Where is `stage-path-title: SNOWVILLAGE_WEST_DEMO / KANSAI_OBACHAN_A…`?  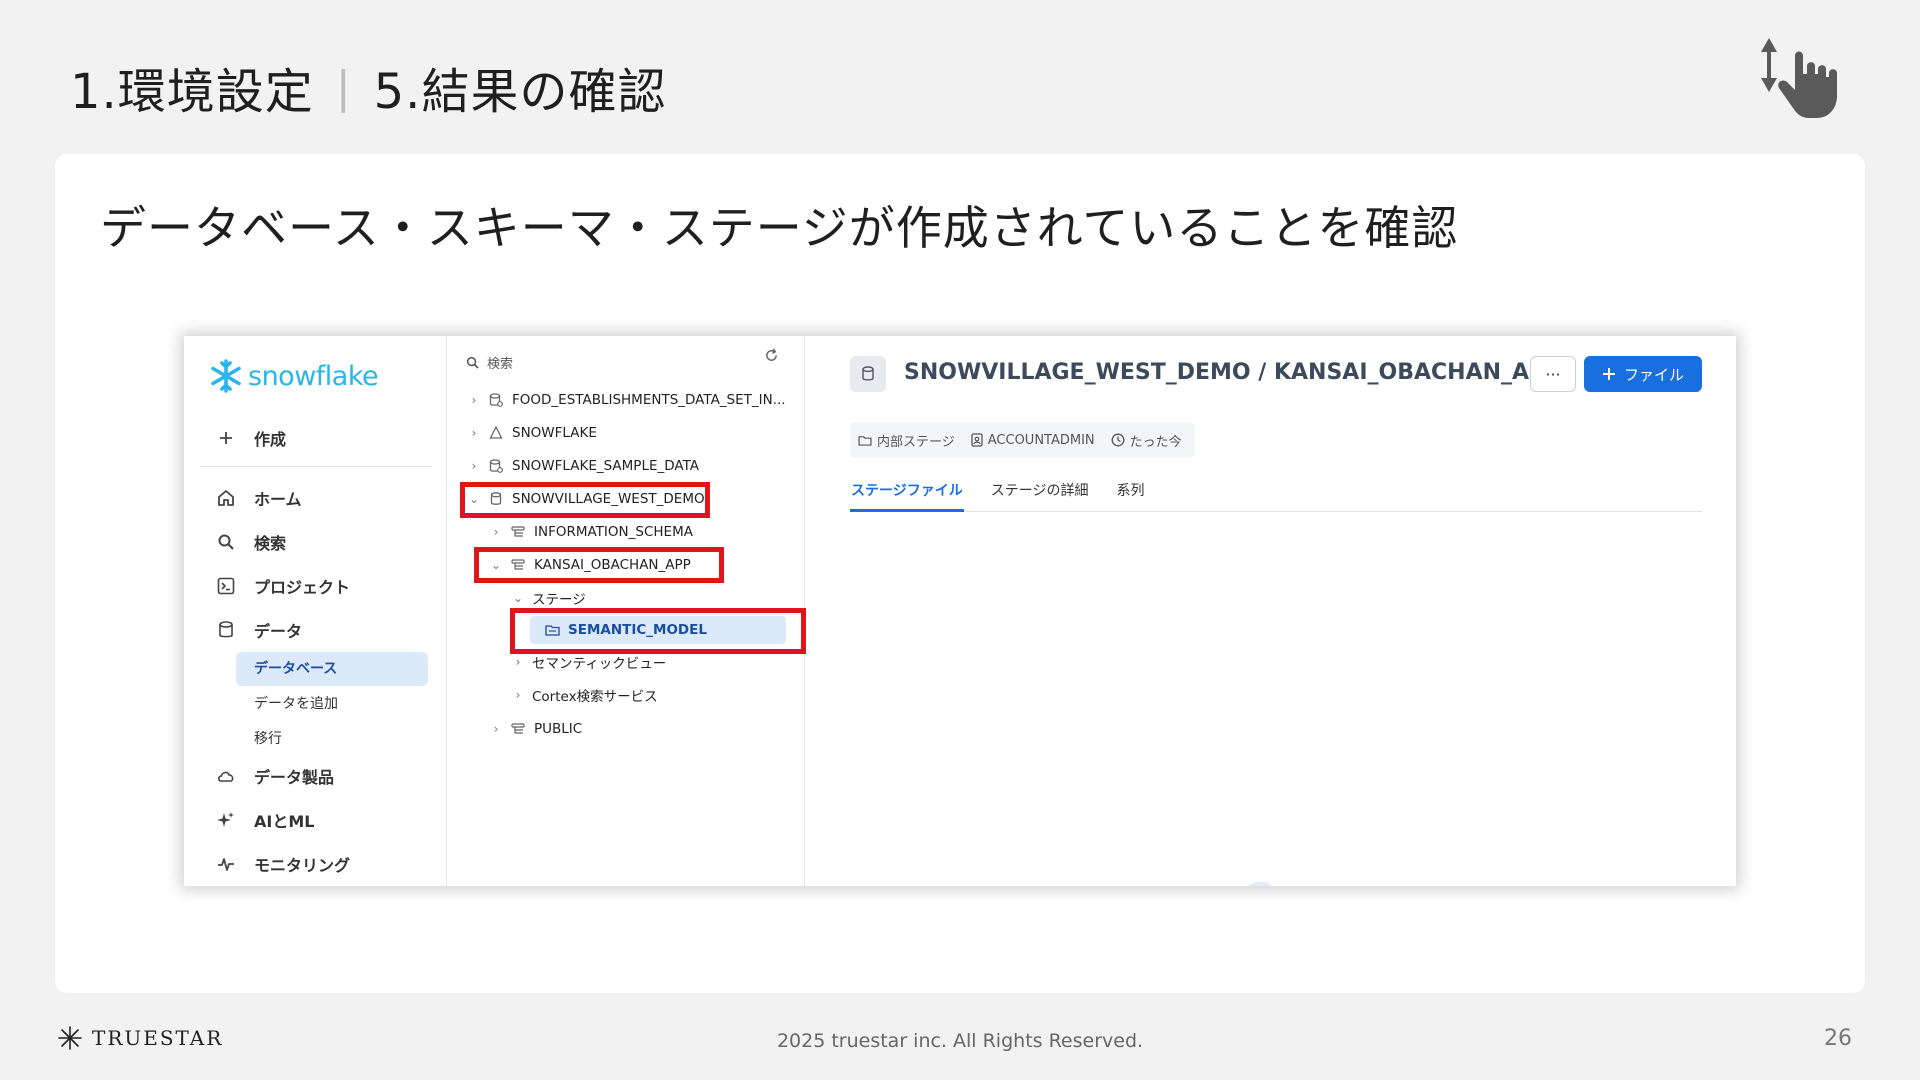 stage-path-title: SNOWVILLAGE_WEST_DEMO / KANSAI_OBACHAN_A… is located at coordinates (1220, 372).